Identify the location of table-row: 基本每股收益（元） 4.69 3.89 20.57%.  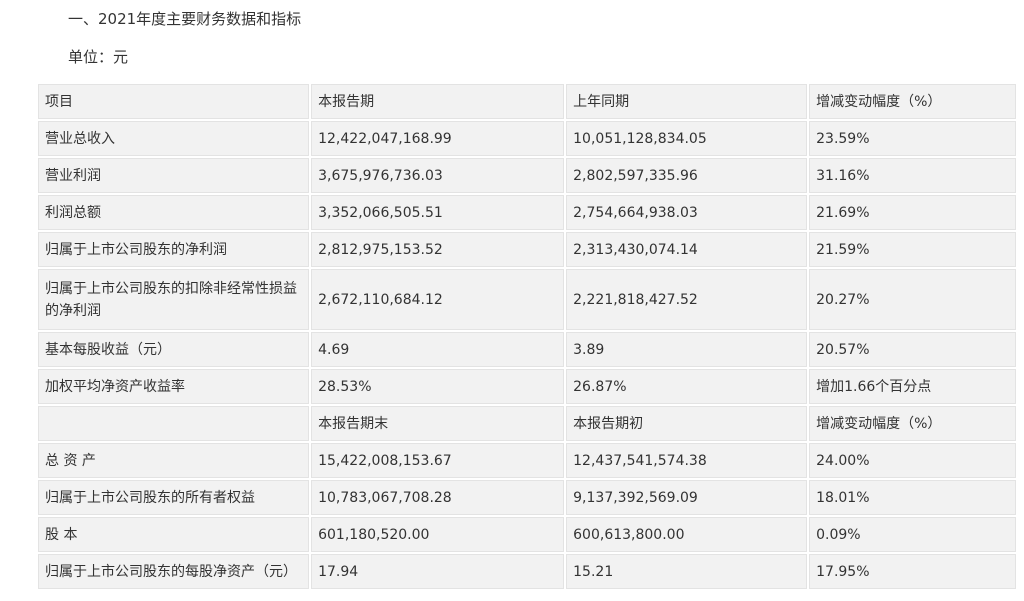
(527, 349).